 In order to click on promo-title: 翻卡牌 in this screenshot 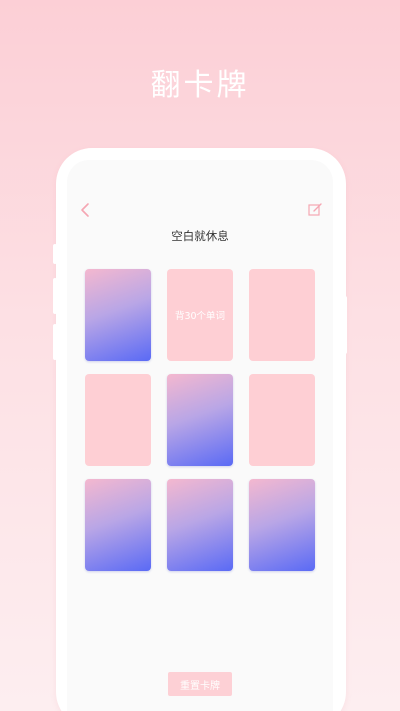, I will do `click(200, 85)`.